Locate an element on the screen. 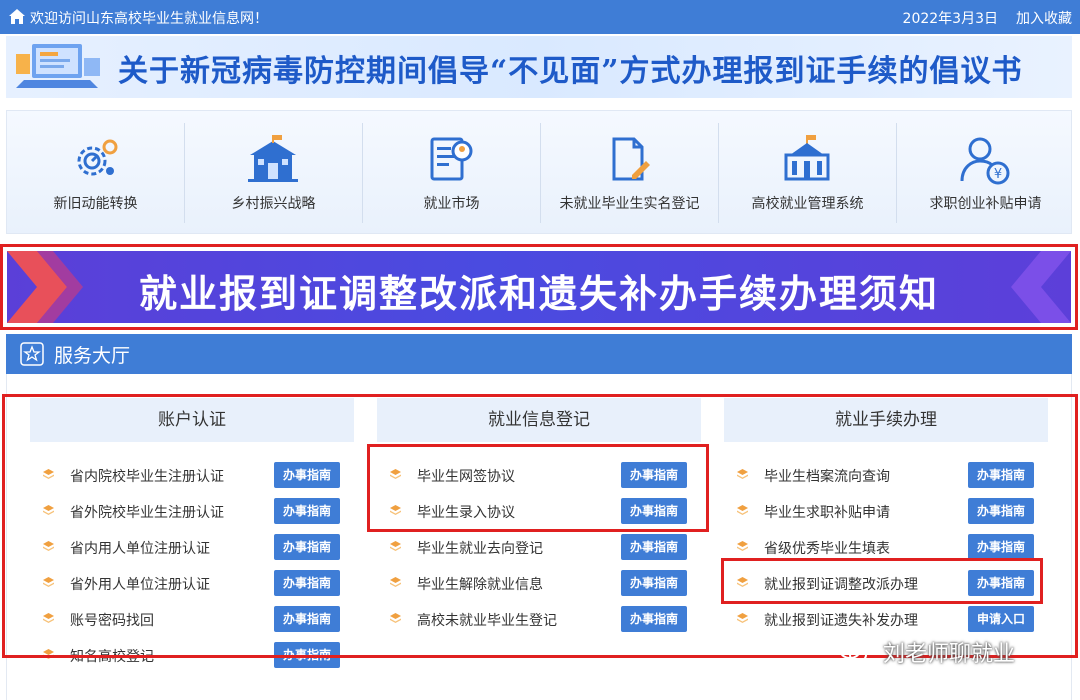 The width and height of the screenshot is (1080, 700). school-building-icon is located at coordinates (273, 158).